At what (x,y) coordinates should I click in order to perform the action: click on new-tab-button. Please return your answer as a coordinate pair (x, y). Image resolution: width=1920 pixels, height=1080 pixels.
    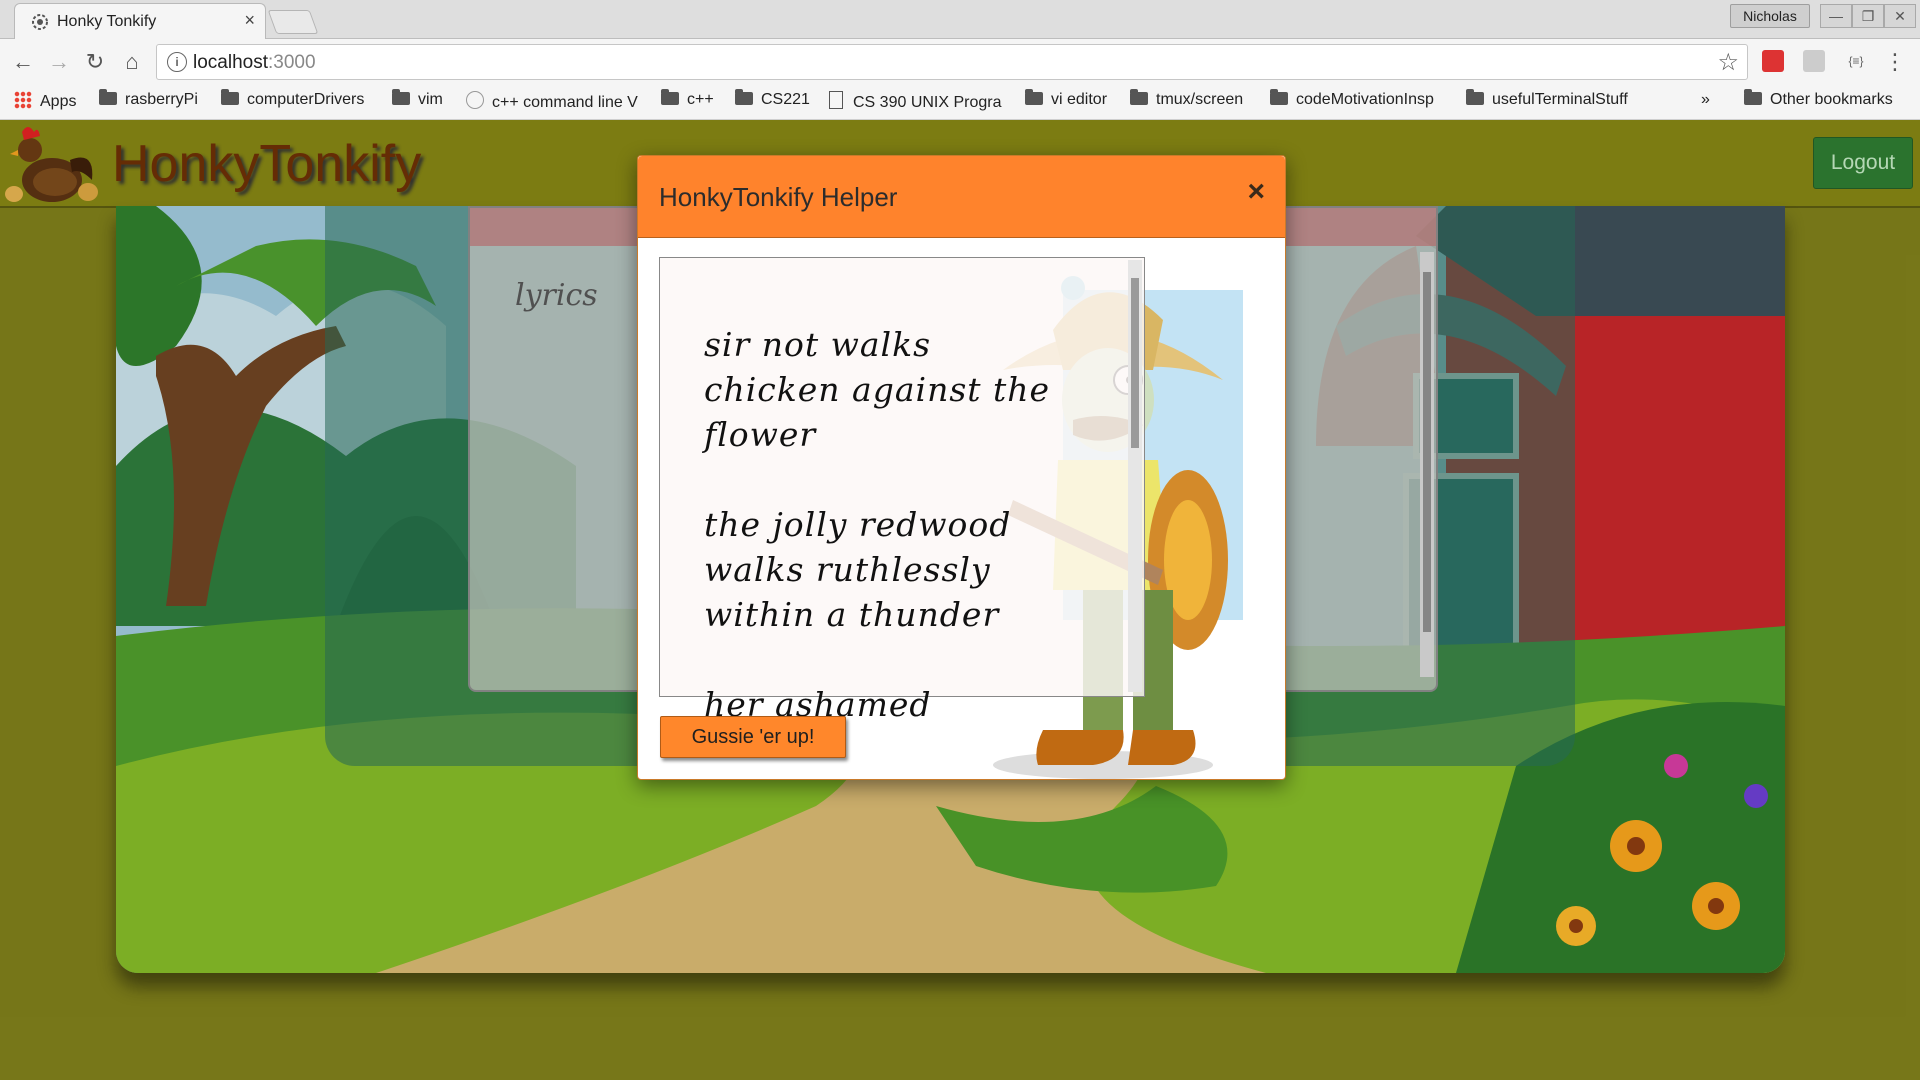
    Looking at the image, I should click on (293, 22).